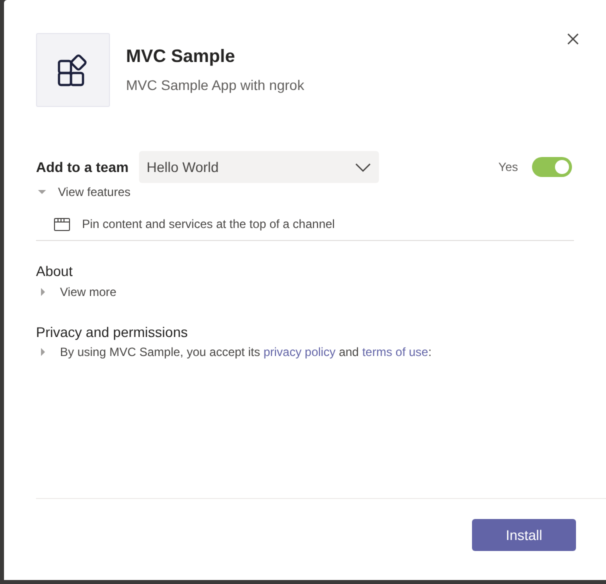 The image size is (606, 584). I want to click on view-more-toggle: View more, so click(88, 292).